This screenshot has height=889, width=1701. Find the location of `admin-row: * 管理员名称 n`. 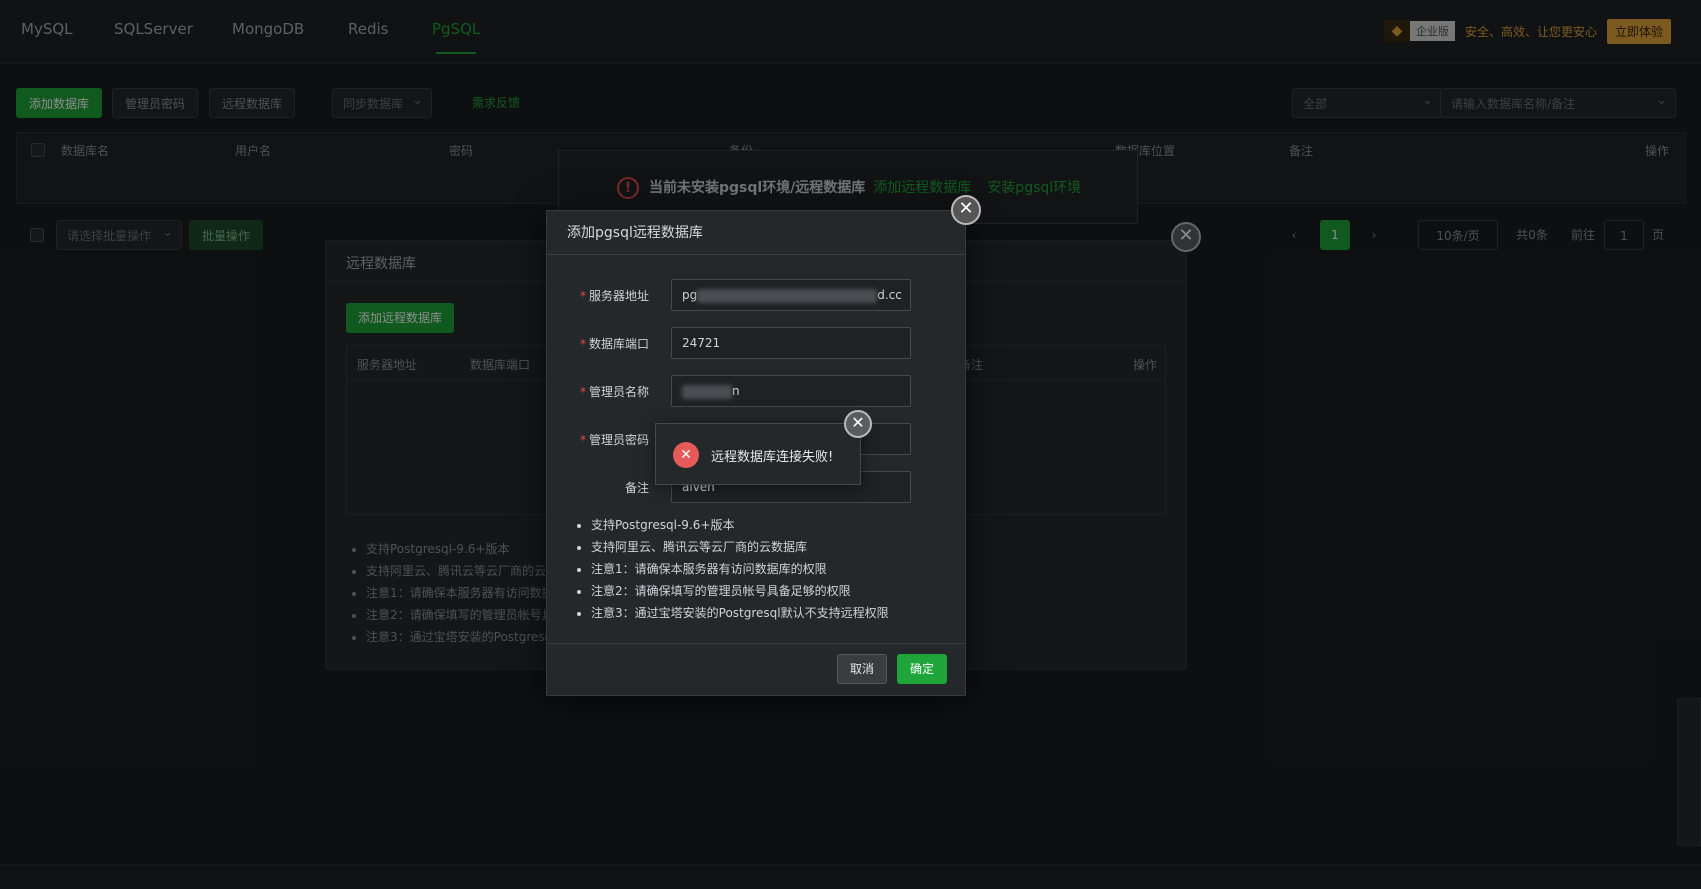

admin-row: * 管理员名称 n is located at coordinates (756, 391).